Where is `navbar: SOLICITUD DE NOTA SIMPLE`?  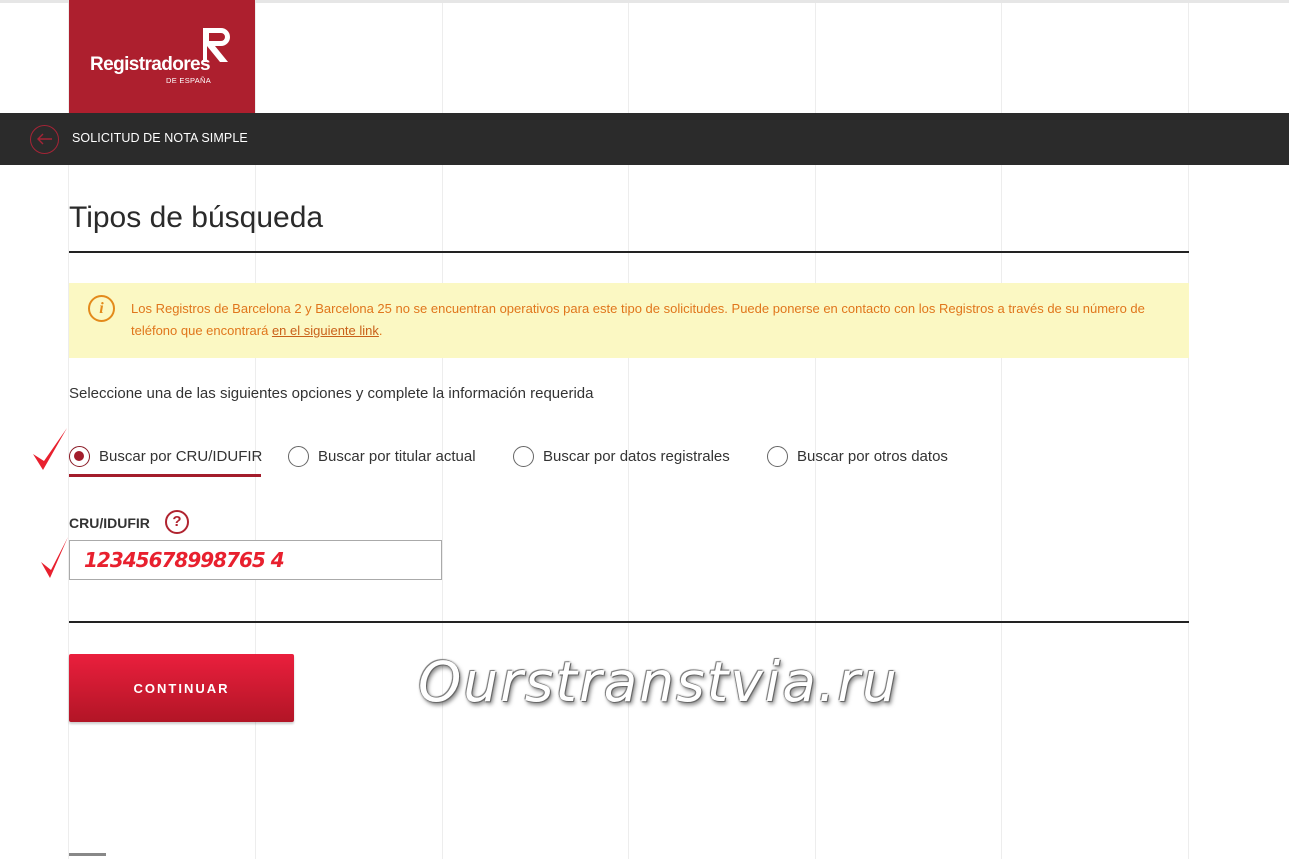 navbar: SOLICITUD DE NOTA SIMPLE is located at coordinates (644, 139).